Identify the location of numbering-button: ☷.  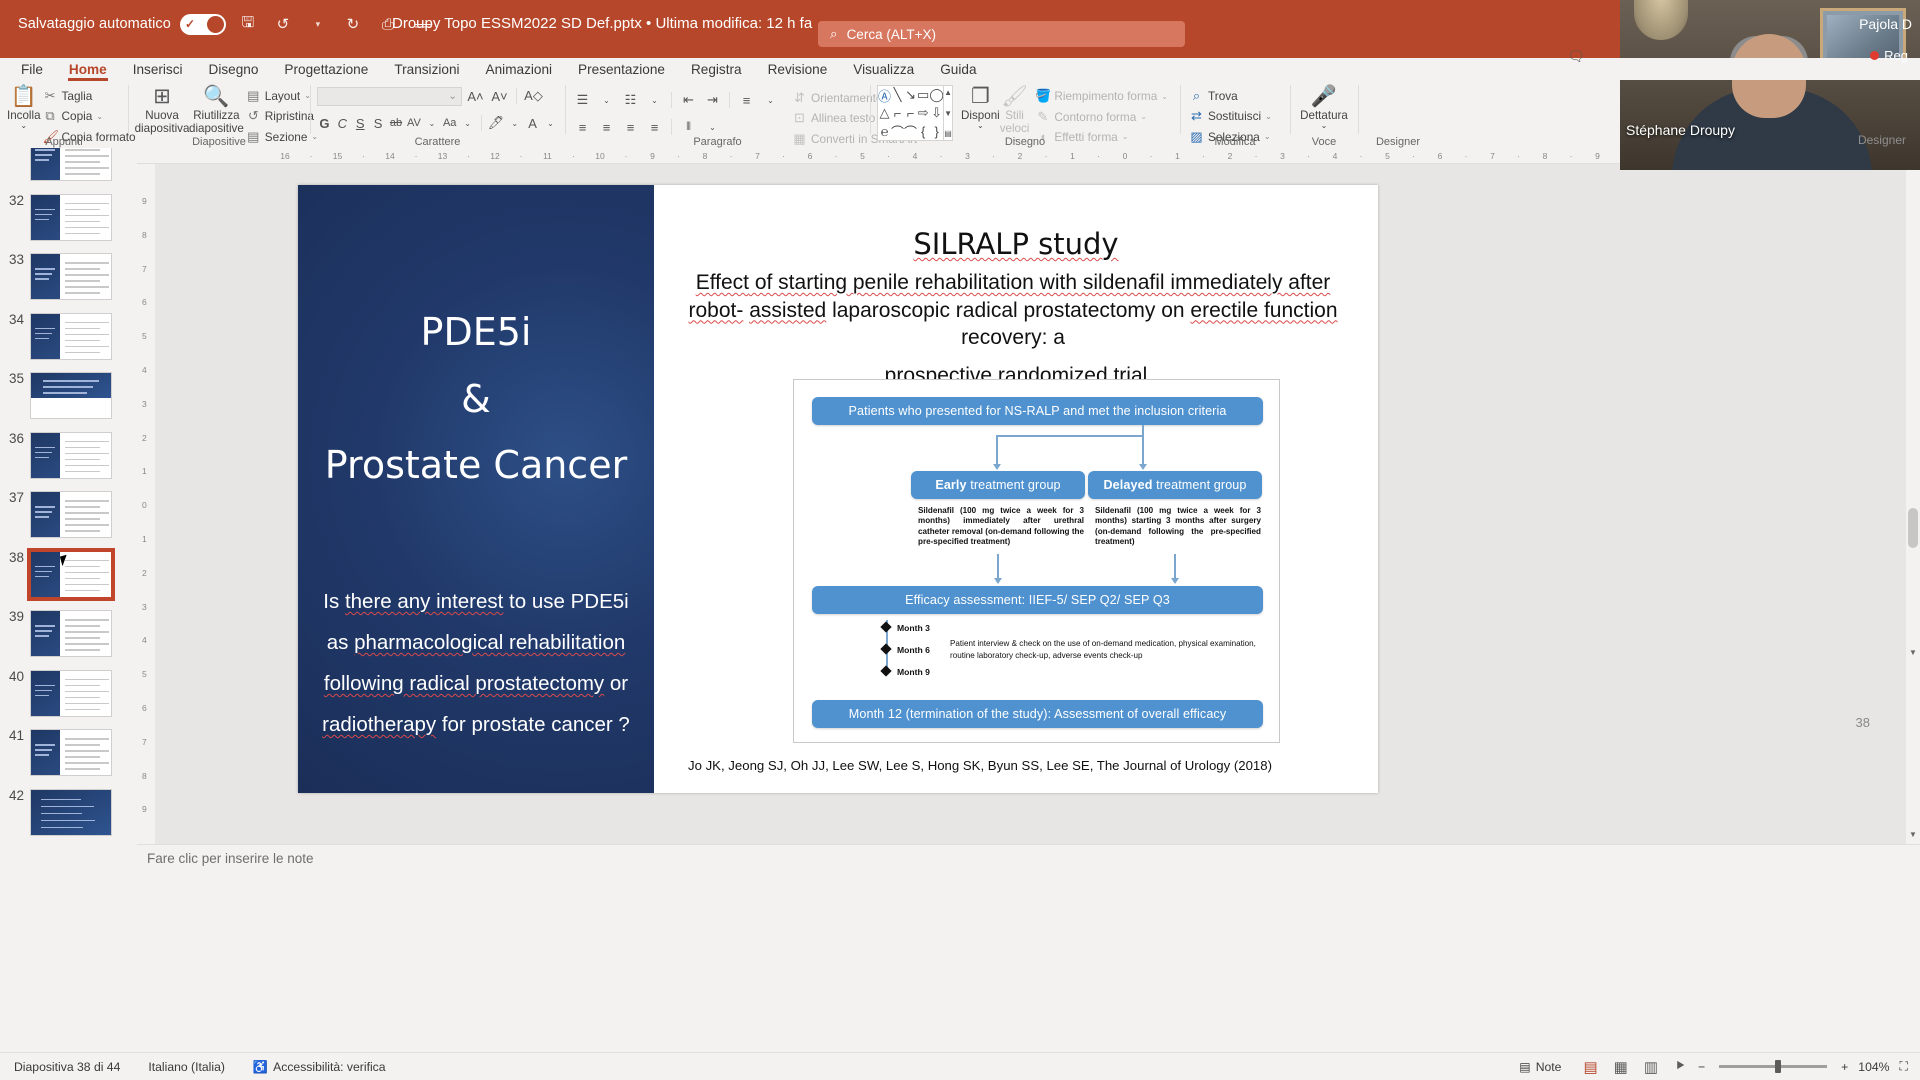
(630, 100).